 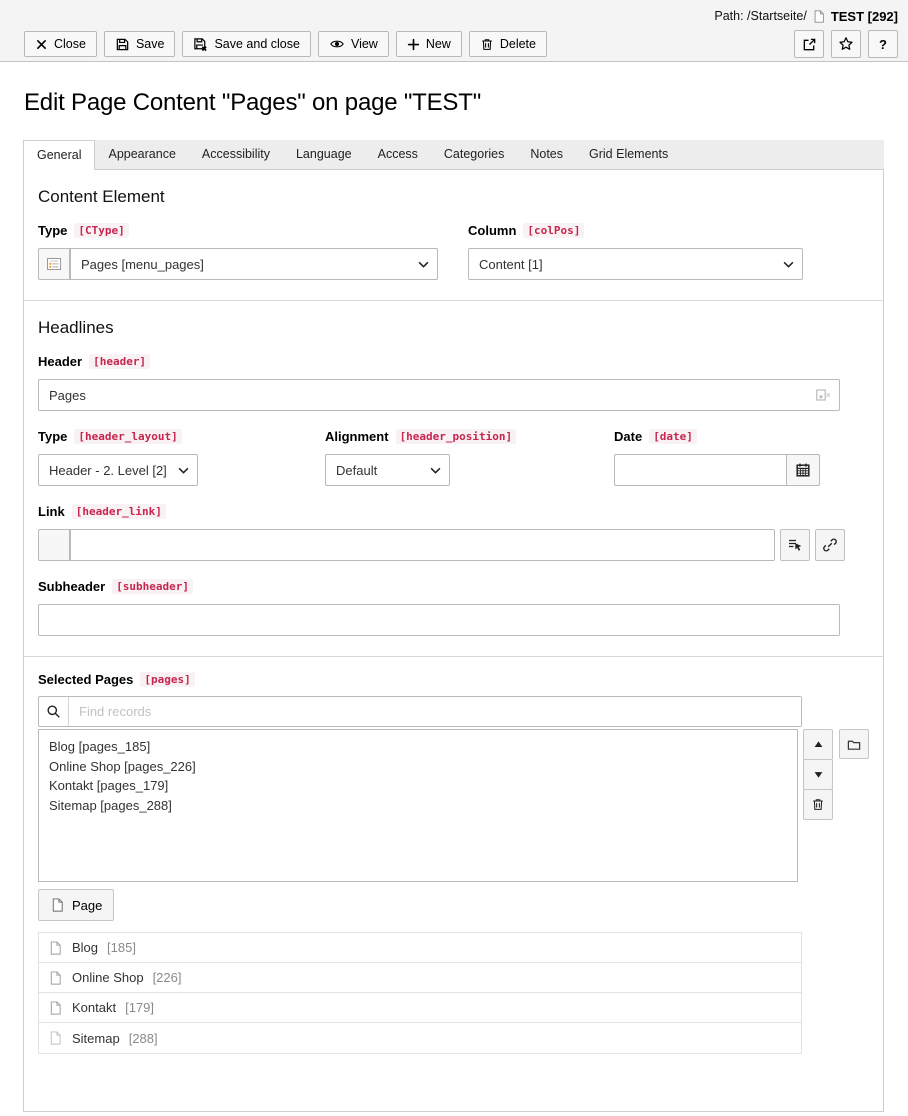 I want to click on record-title: Blog, so click(x=85, y=947).